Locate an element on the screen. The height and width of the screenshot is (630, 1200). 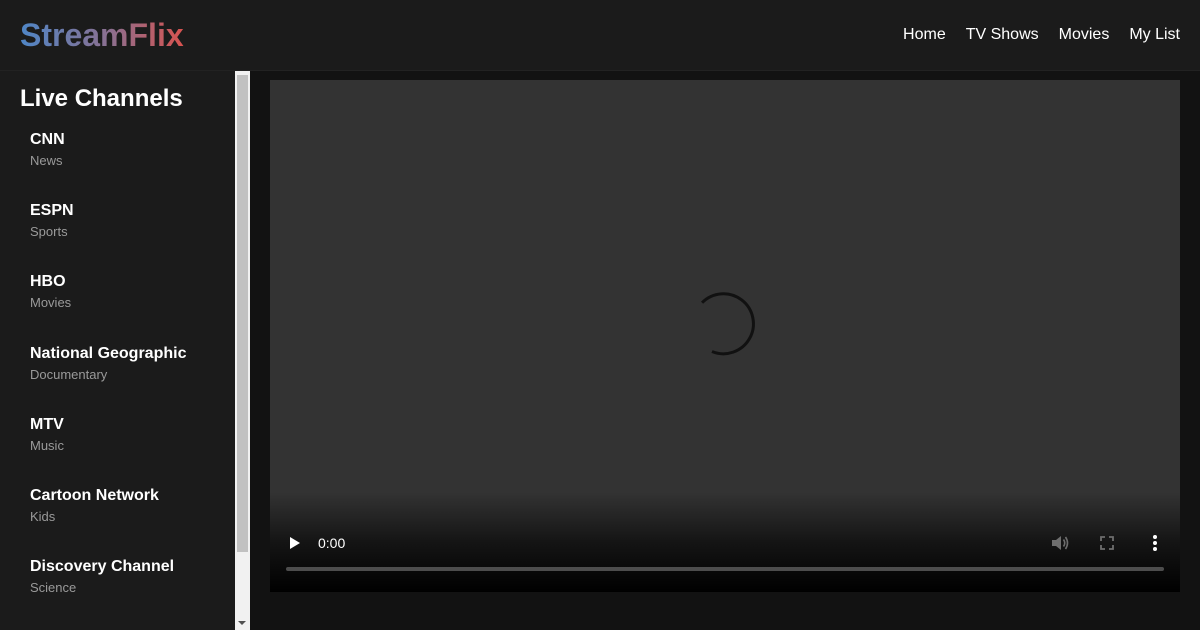
channel-name: ESPN is located at coordinates (52, 211).